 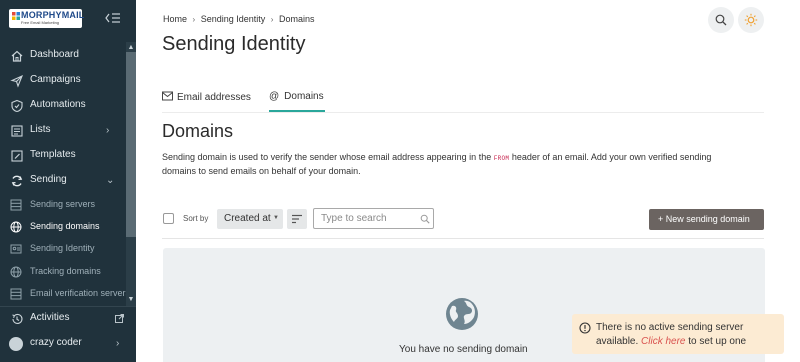 I want to click on sidebar-subitem-sending-domains: Sending domains, so click(x=63, y=227).